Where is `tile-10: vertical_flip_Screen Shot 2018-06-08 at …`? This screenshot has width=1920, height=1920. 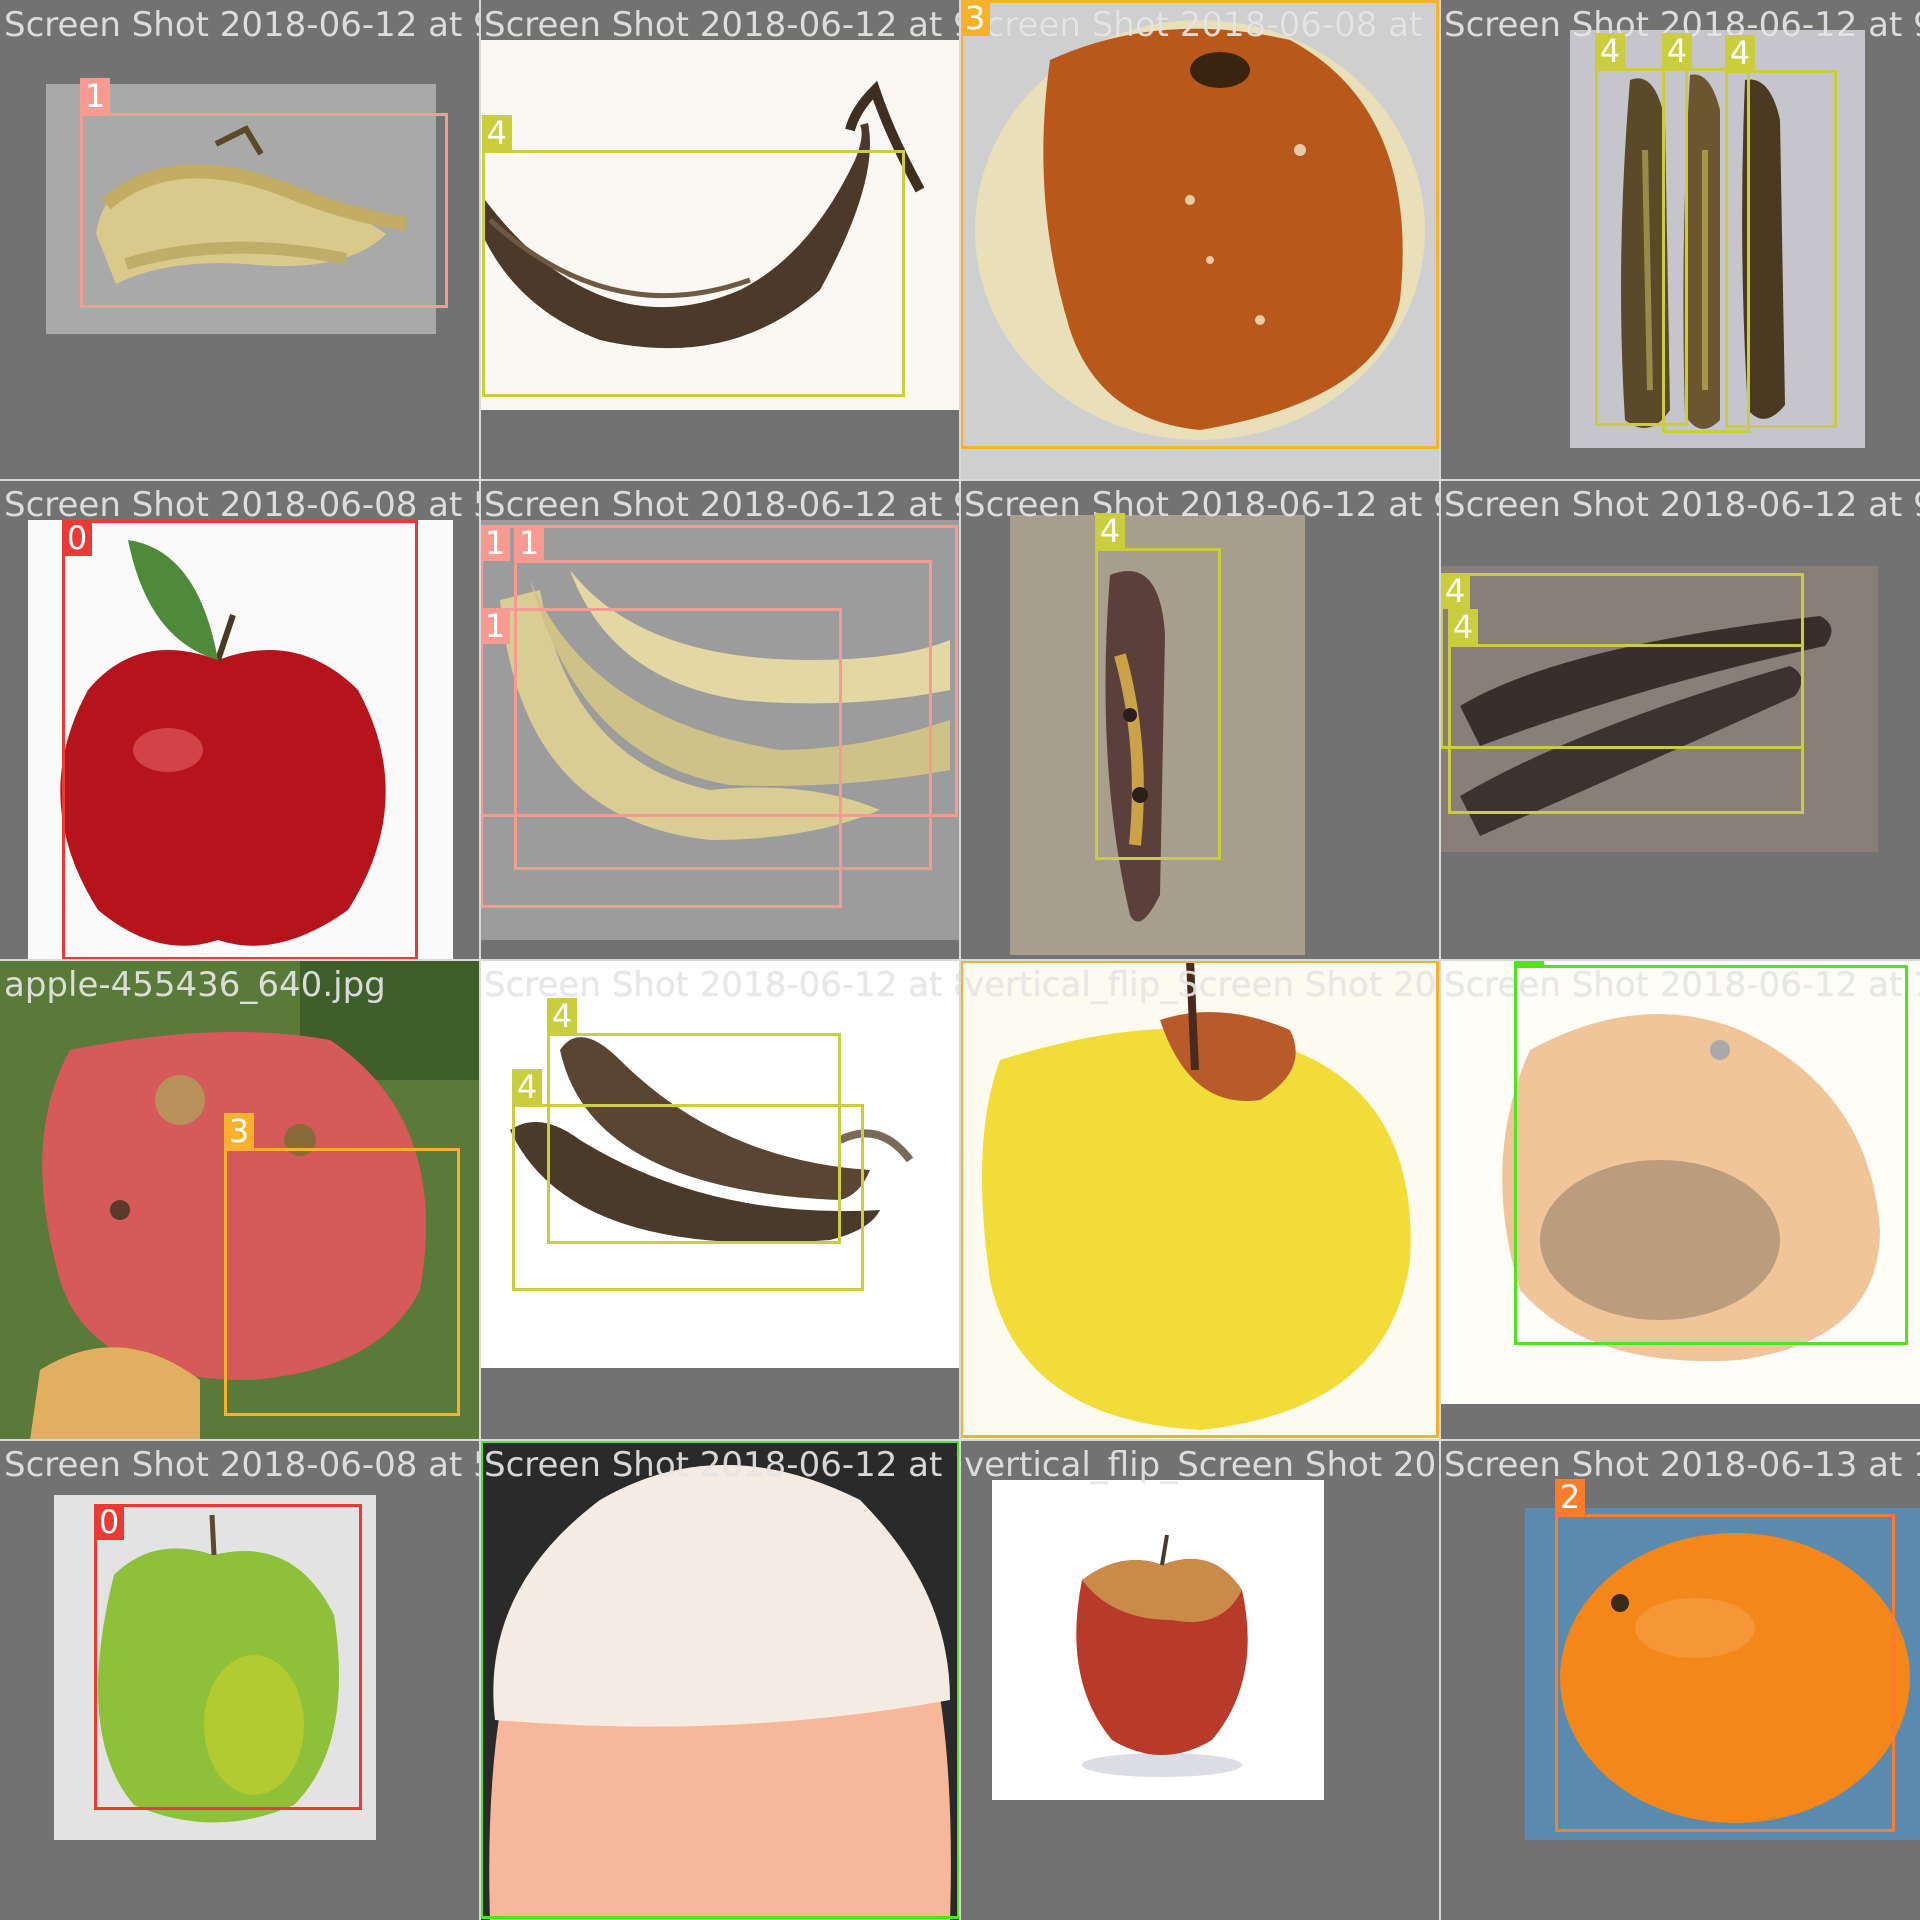
tile-10: vertical_flip_Screen Shot 2018-06-08 at … is located at coordinates (1200, 1200).